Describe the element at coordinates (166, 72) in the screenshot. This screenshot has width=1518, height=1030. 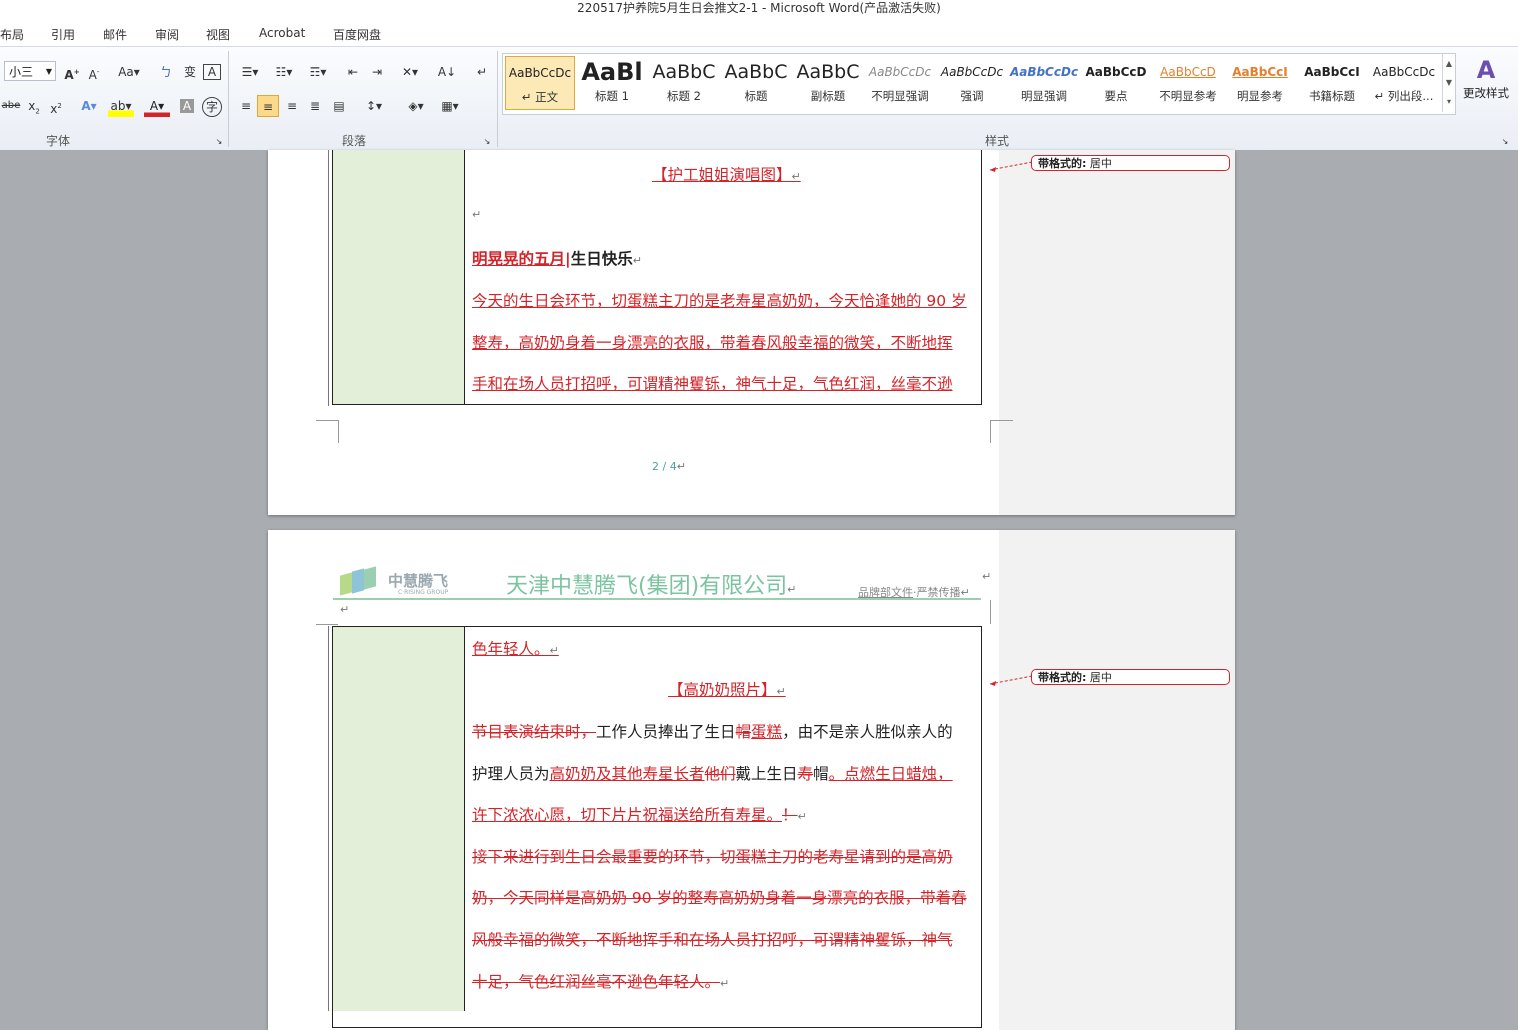
I see `phonetic-icon: ㄅ` at that location.